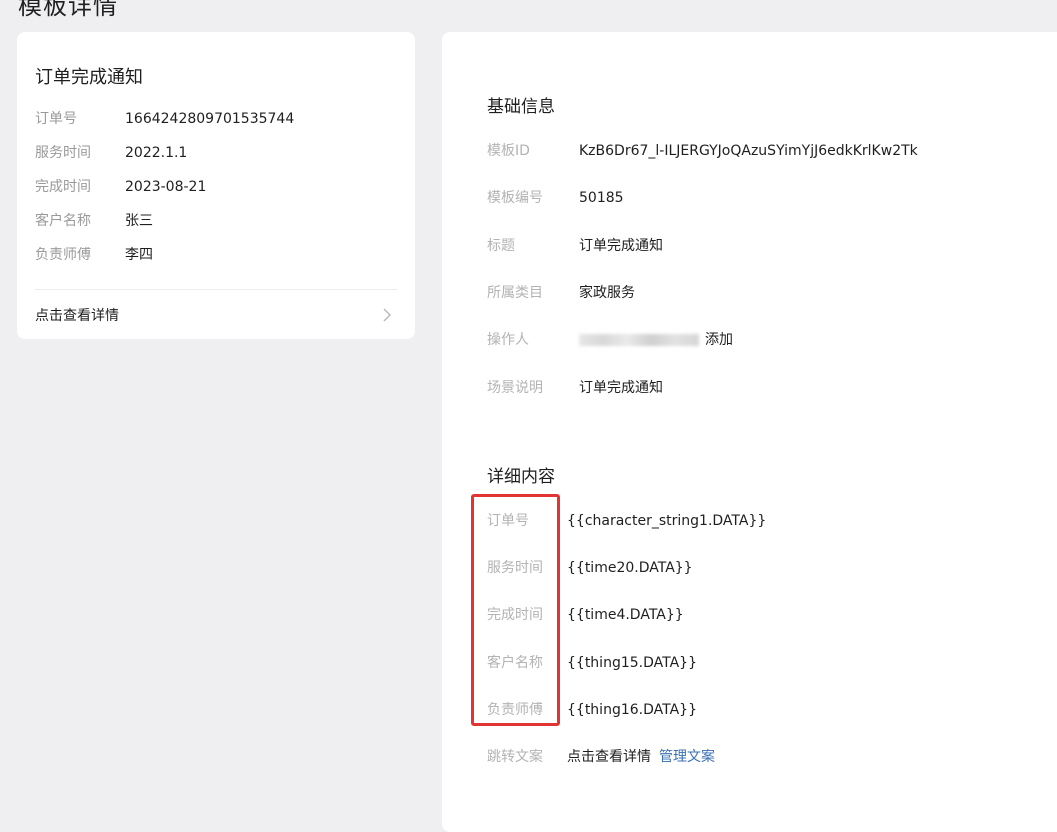 This screenshot has height=832, width=1057. What do you see at coordinates (56, 119) in the screenshot?
I see `preview-label: 订单号` at bounding box center [56, 119].